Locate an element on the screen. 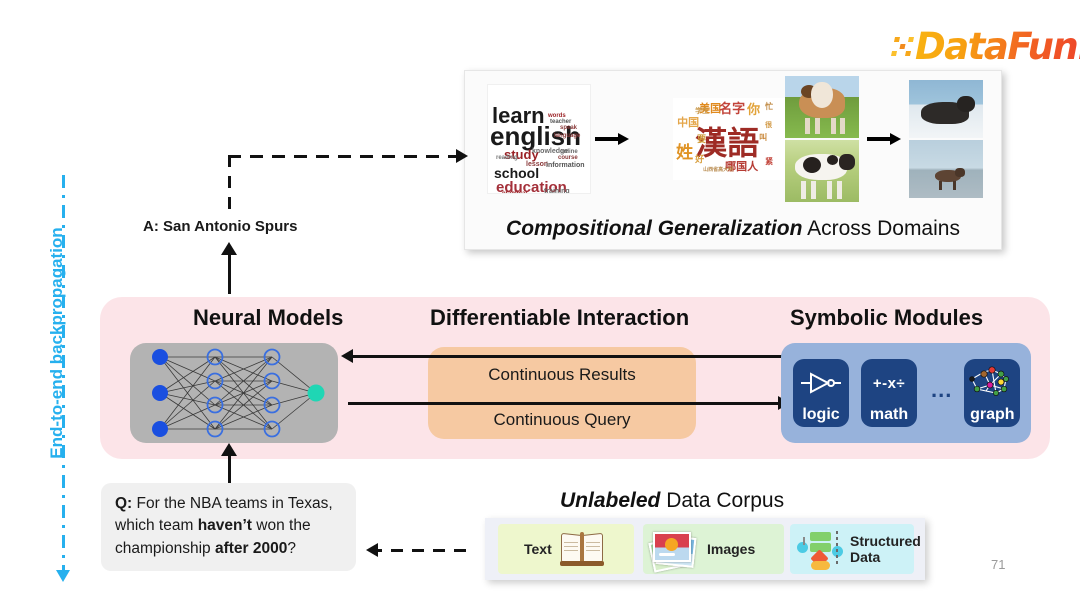 This screenshot has width=1080, height=607. backpropagation-arrowhead-icon is located at coordinates (63, 576).